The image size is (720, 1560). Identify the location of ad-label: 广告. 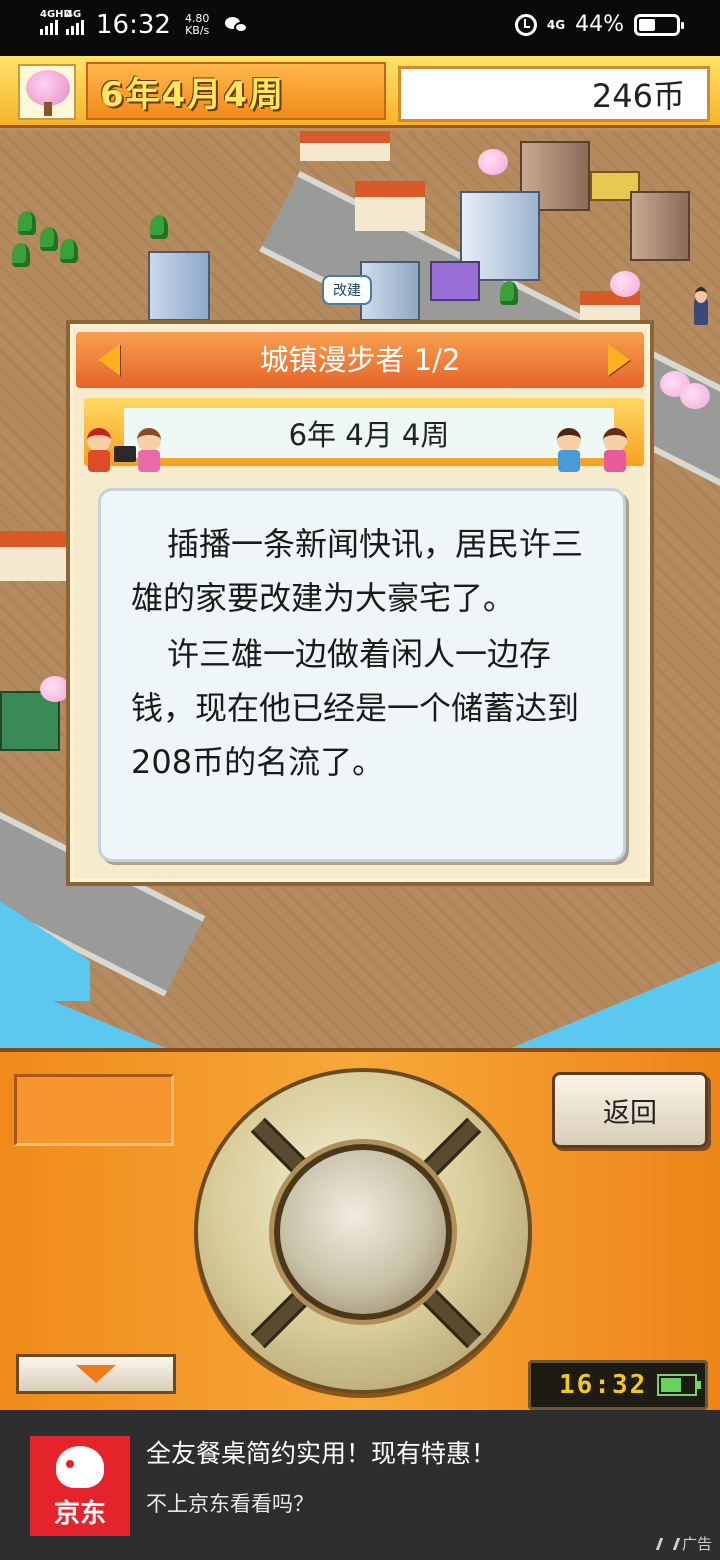
(683, 1543).